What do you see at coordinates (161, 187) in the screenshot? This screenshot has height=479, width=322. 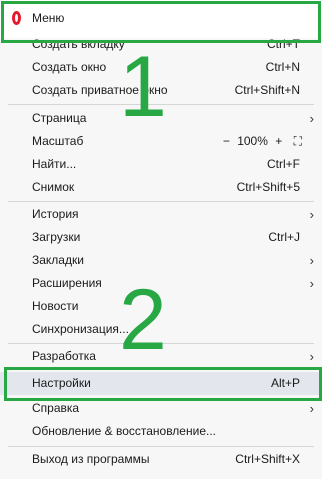 I see `menu-item-snapshot: Снимок Ctrl+Shift+5` at bounding box center [161, 187].